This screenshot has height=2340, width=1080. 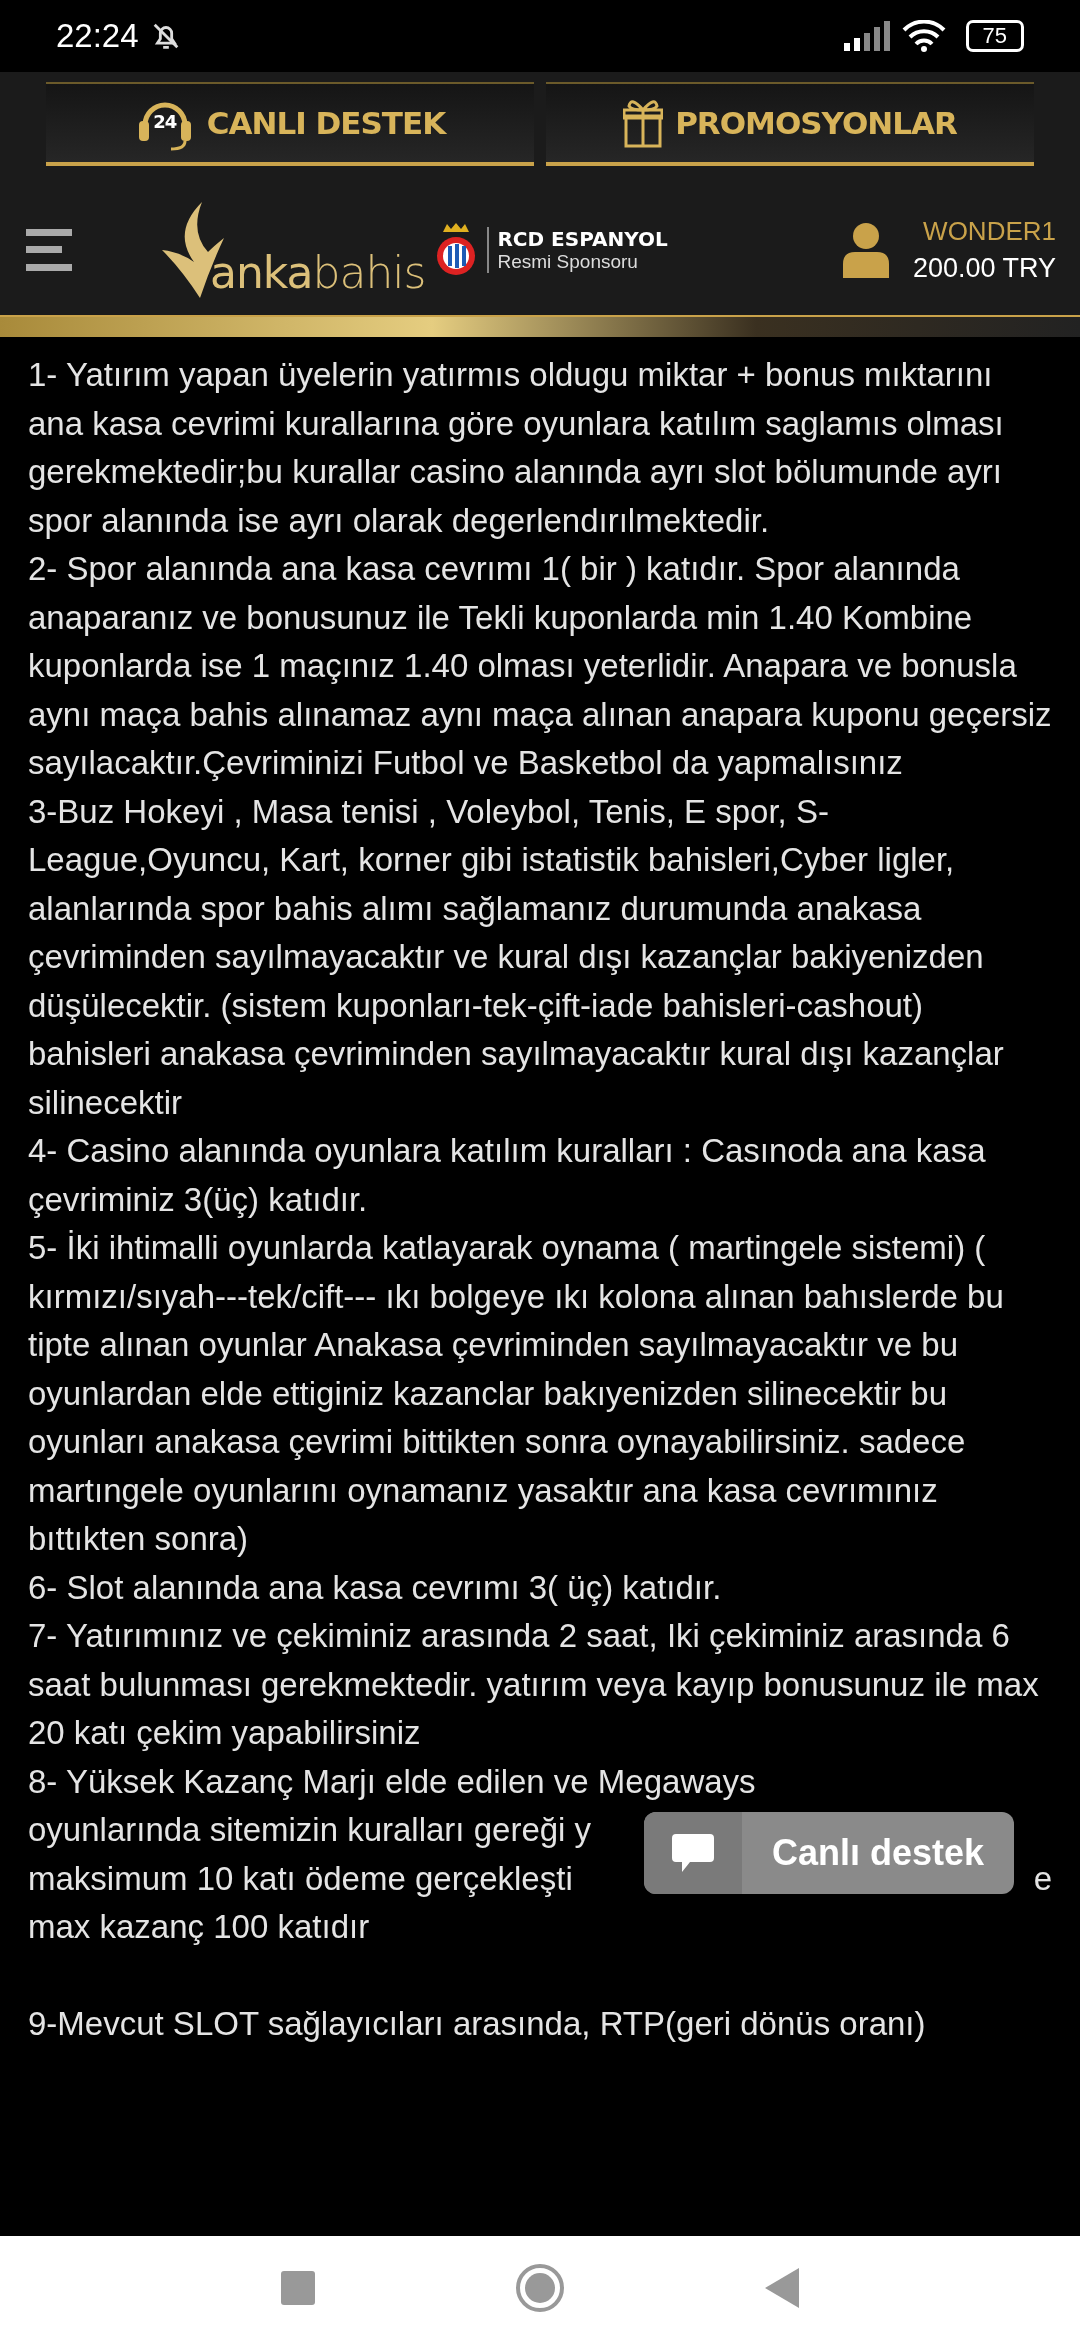 What do you see at coordinates (989, 231) in the screenshot?
I see `username: WONDER1` at bounding box center [989, 231].